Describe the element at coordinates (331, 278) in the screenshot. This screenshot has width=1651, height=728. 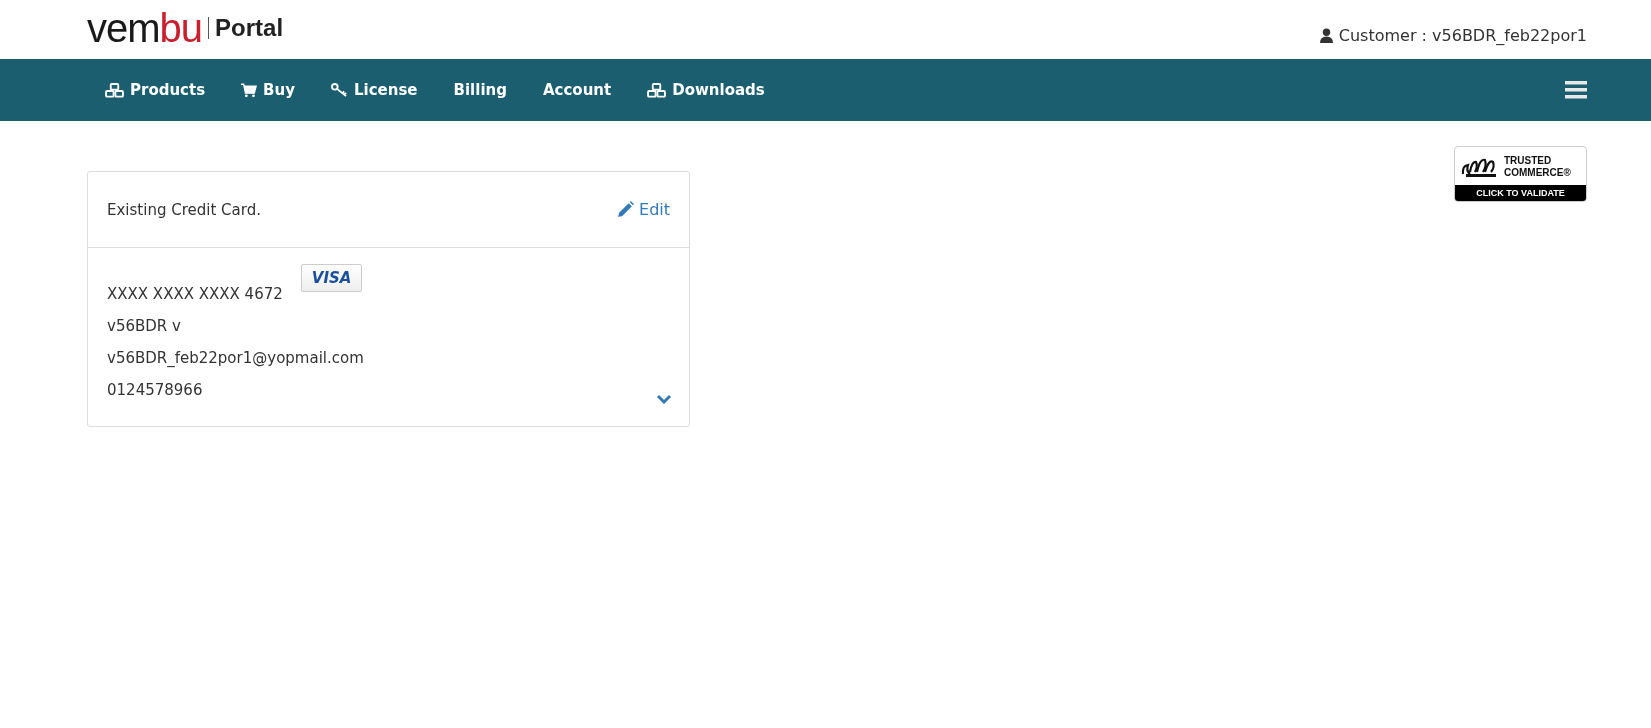
I see `visa-logo: VISA` at that location.